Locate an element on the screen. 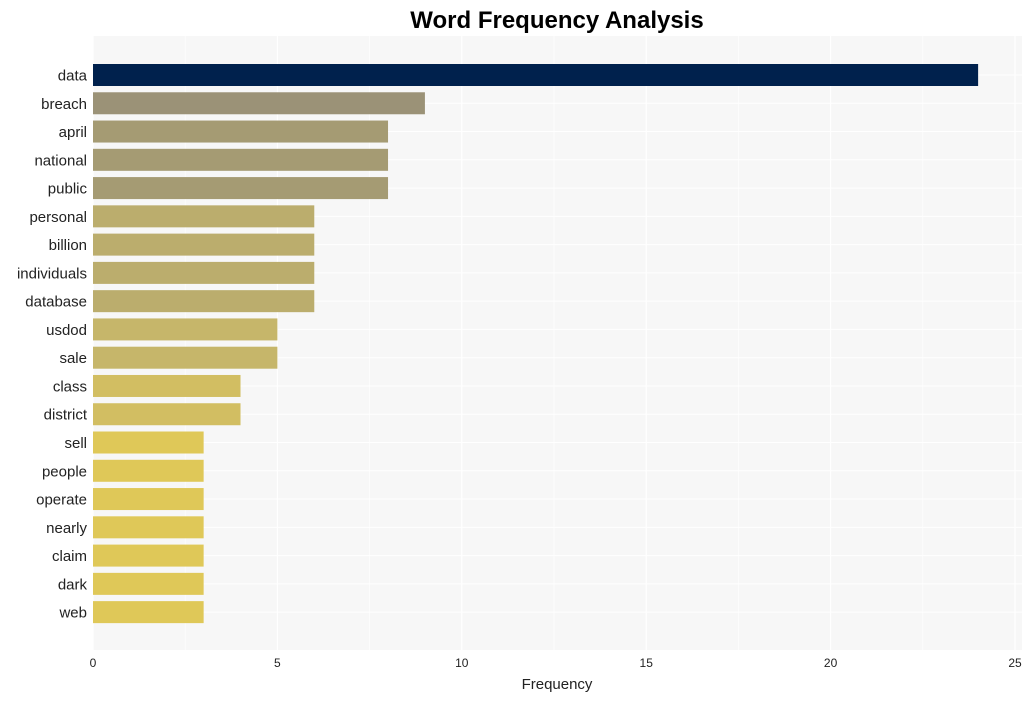 This screenshot has width=1033, height=701. bar-usdod is located at coordinates (185, 329).